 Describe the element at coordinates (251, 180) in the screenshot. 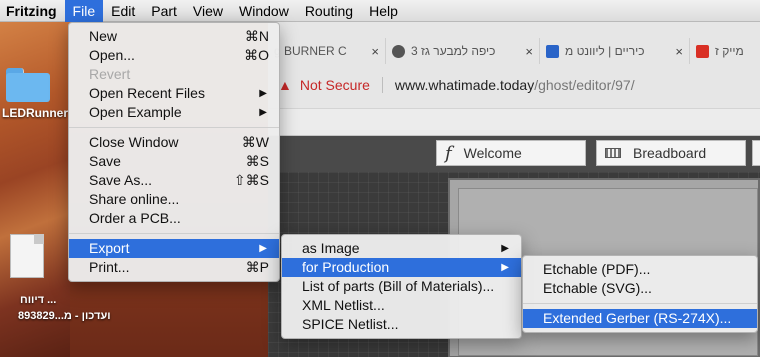

I see `shortcut-label: ⇧⌘S` at that location.